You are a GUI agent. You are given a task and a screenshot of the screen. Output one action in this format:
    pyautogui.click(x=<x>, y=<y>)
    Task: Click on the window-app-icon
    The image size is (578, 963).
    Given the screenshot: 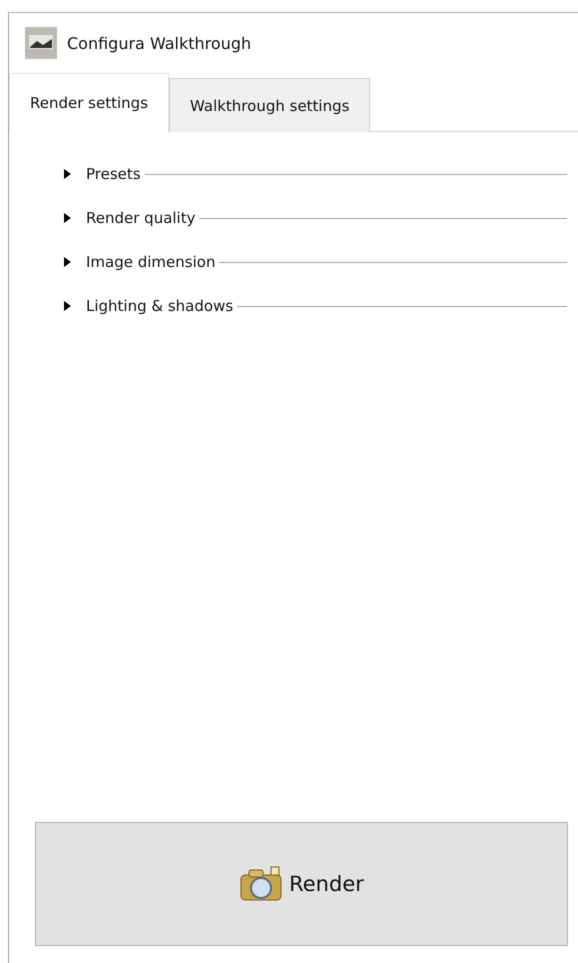 What is the action you would take?
    pyautogui.click(x=41, y=43)
    